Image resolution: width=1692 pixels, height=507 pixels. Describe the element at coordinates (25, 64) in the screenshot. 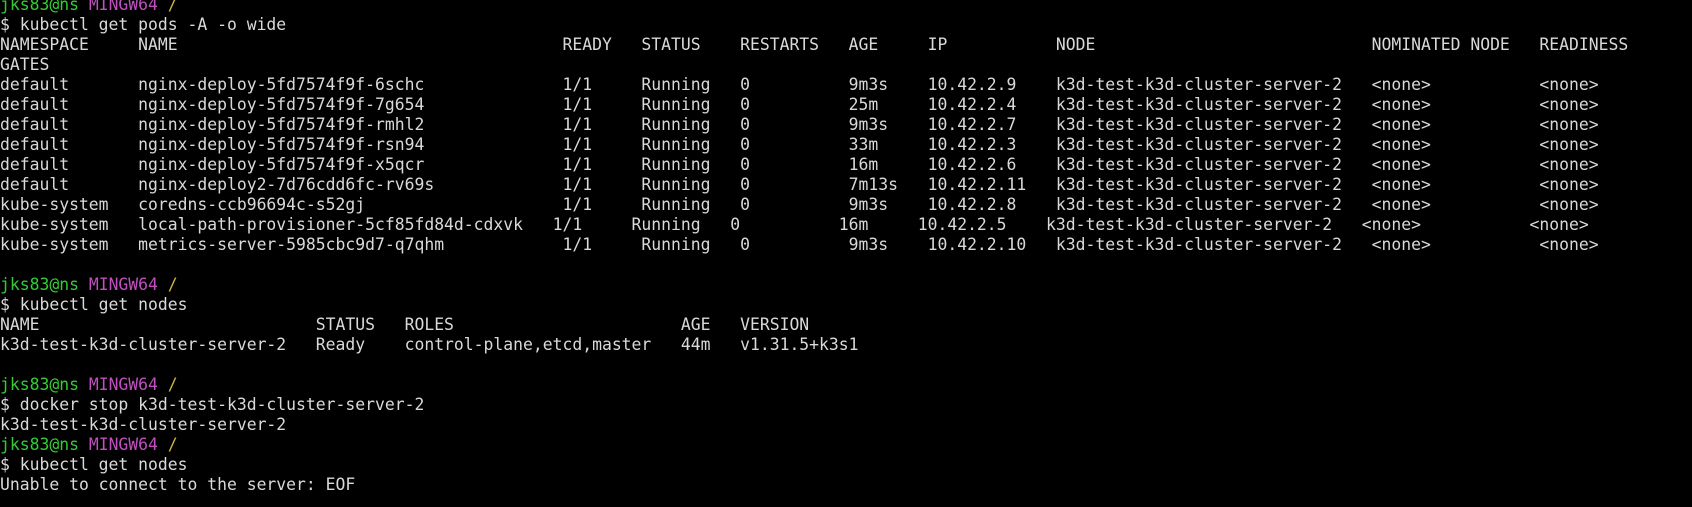

I see `line-text: GATES` at that location.